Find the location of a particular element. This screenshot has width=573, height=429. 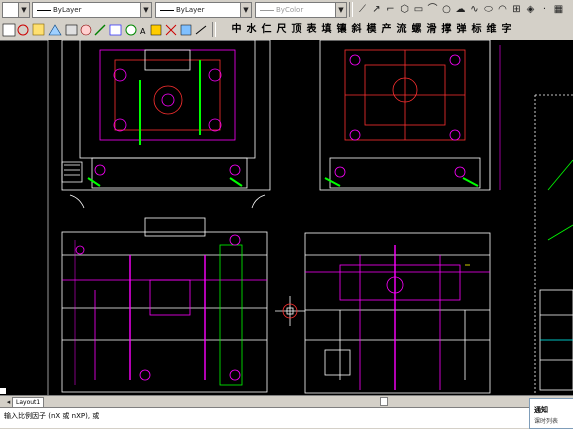

extend-icon is located at coordinates (171, 30).